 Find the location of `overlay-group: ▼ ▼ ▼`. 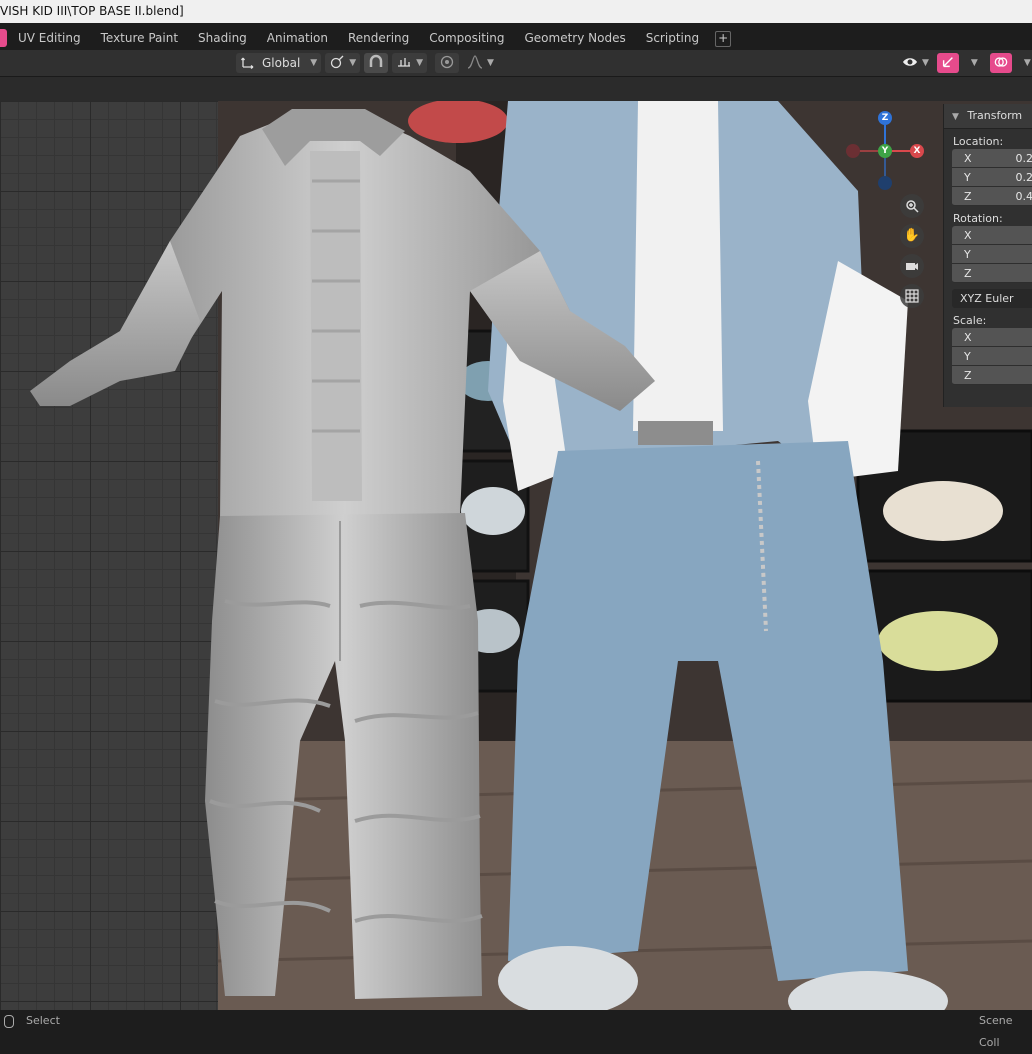

overlay-group: ▼ ▼ ▼ is located at coordinates (965, 63).